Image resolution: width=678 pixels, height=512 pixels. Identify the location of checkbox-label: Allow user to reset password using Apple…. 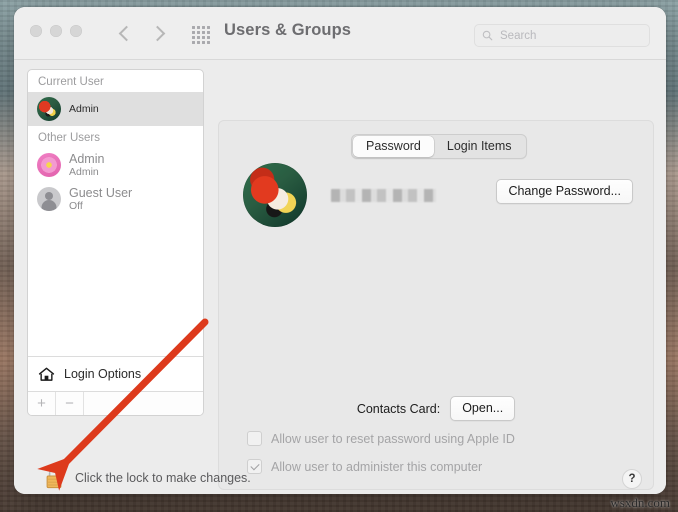
(393, 438).